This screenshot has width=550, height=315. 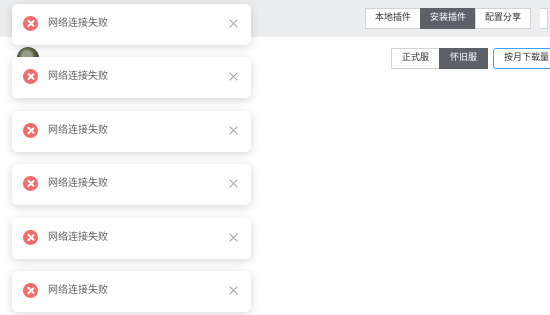 I want to click on sort-by-monthly-downloads-button: 按月下载量, so click(x=521, y=58).